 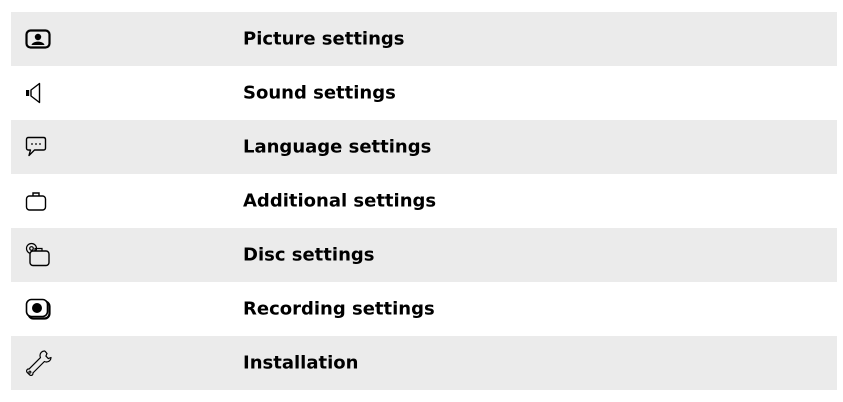 What do you see at coordinates (42, 201) in the screenshot?
I see `briefcase-icon` at bounding box center [42, 201].